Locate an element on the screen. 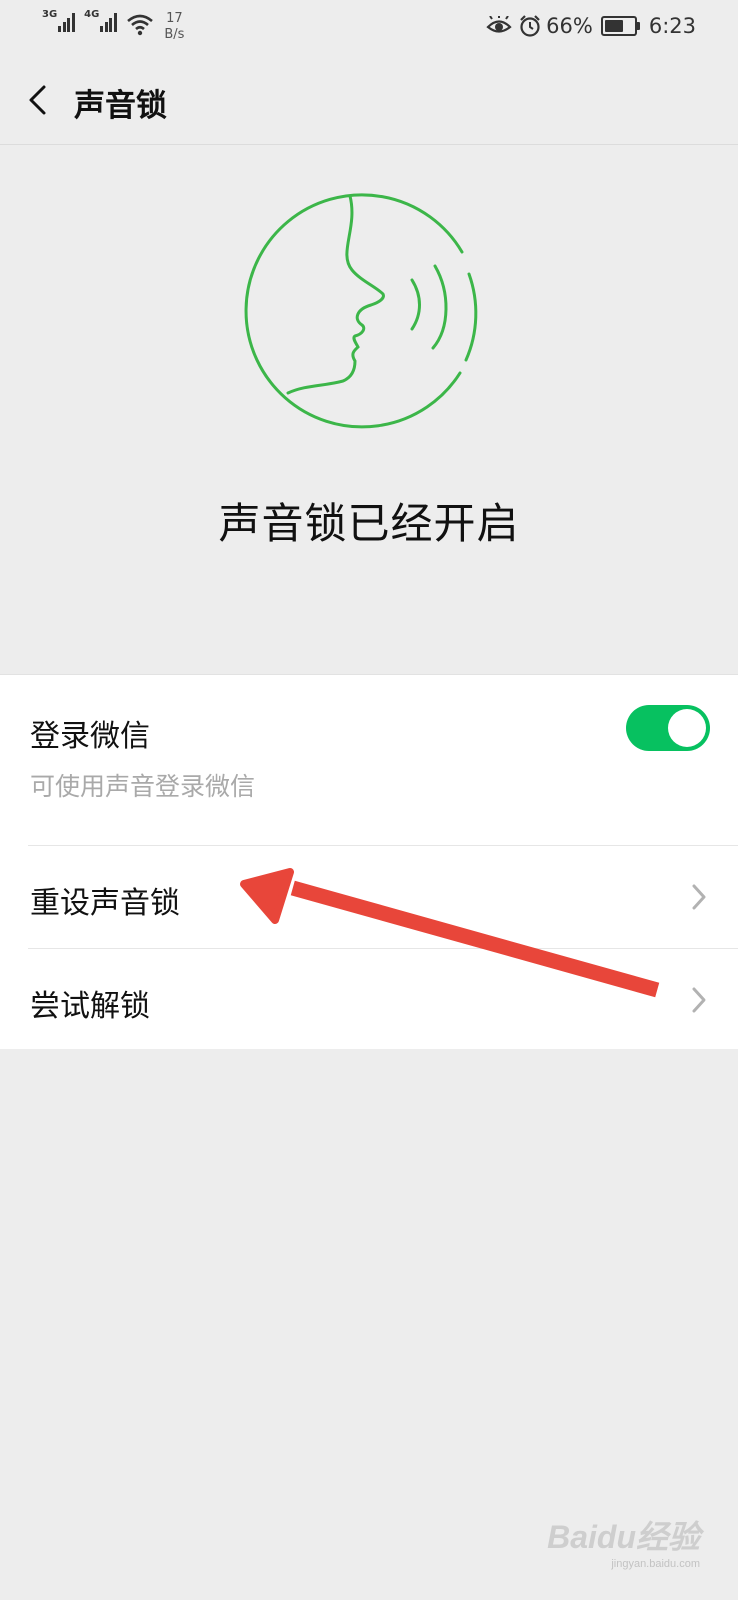  back-button is located at coordinates (40, 100).